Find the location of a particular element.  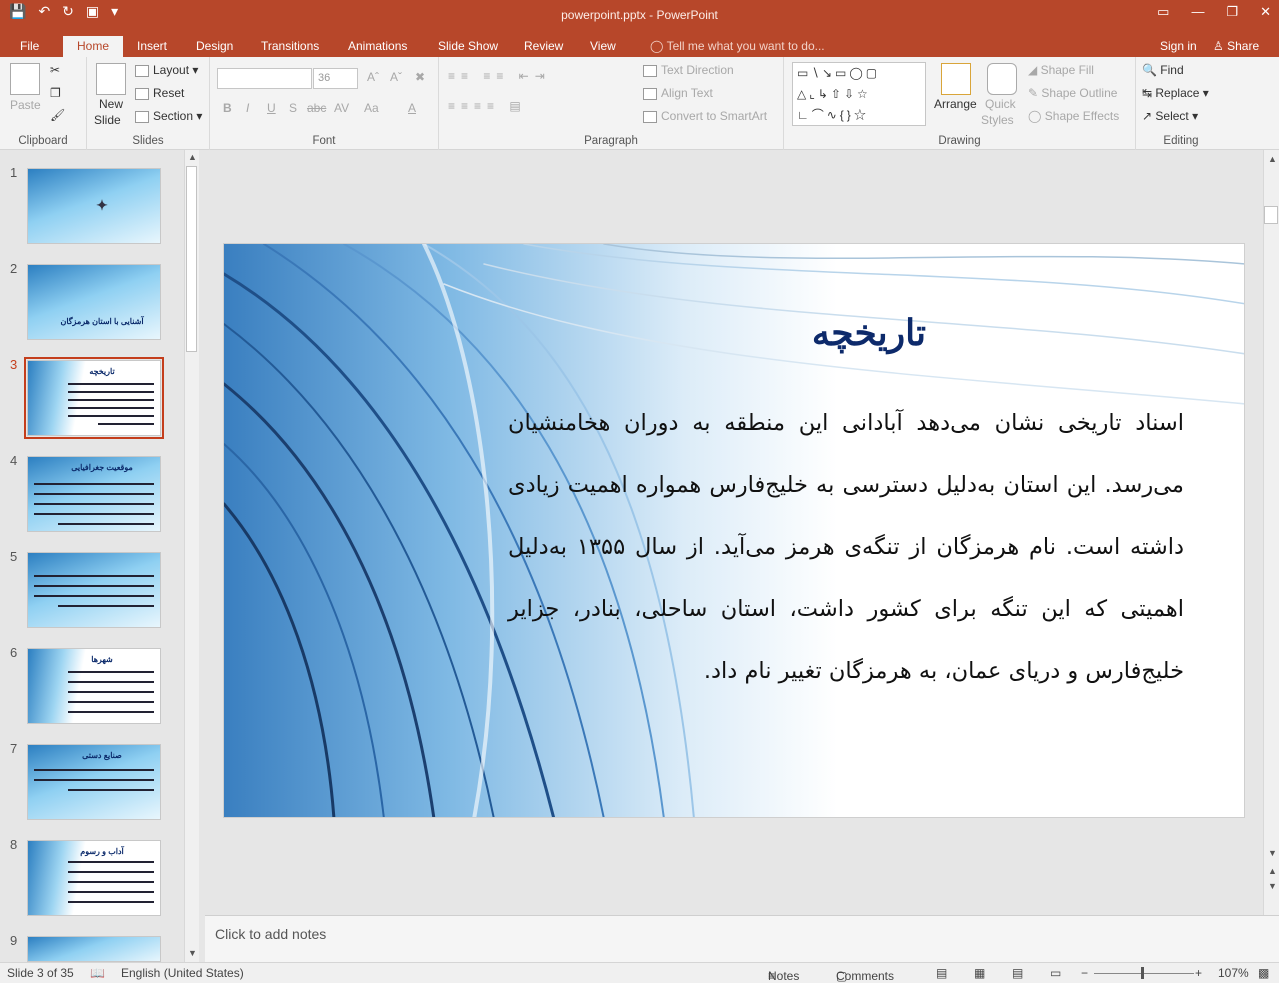

language-indicator: English (United States) is located at coordinates (182, 973).